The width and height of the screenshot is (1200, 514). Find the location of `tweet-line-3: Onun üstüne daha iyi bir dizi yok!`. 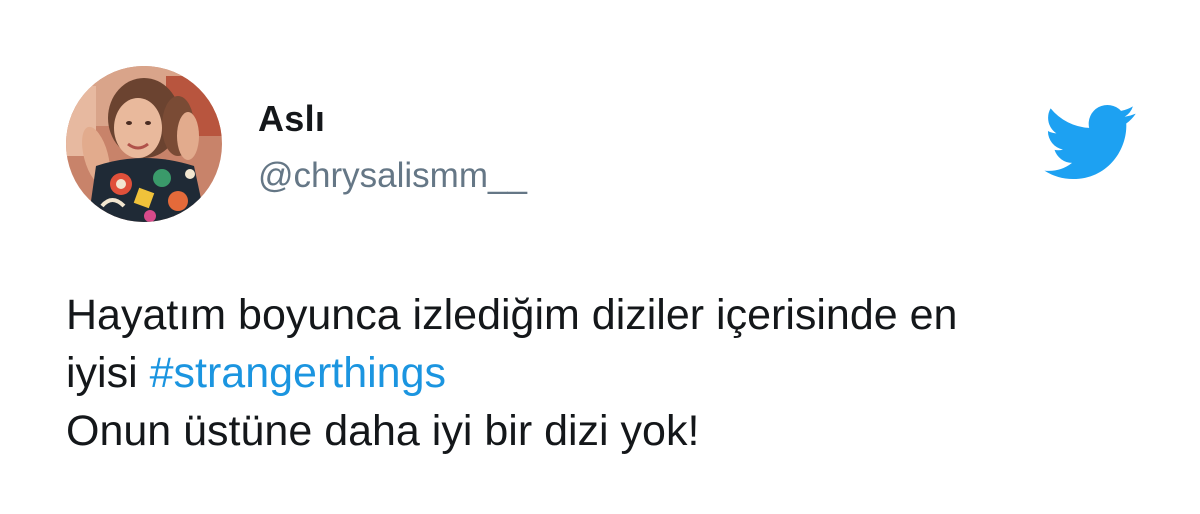

tweet-line-3: Onun üstüne daha iyi bir dizi yok! is located at coordinates (383, 431).